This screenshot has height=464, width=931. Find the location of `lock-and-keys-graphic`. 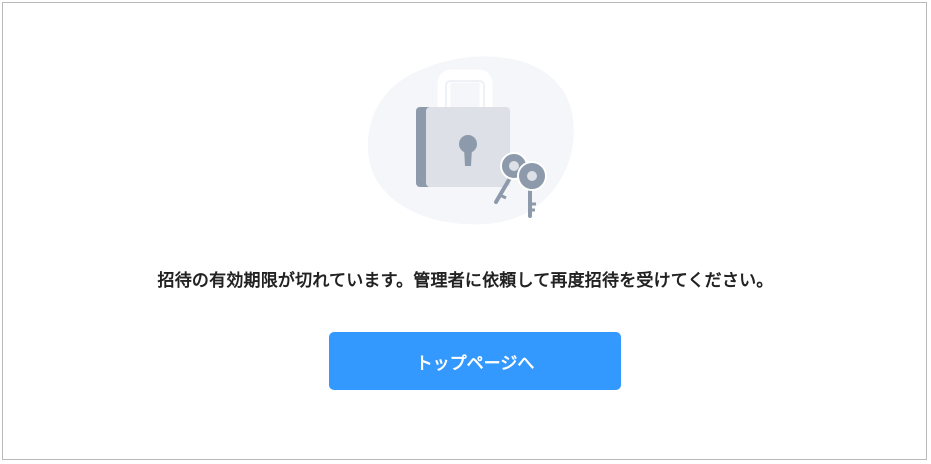

lock-and-keys-graphic is located at coordinates (470, 140).